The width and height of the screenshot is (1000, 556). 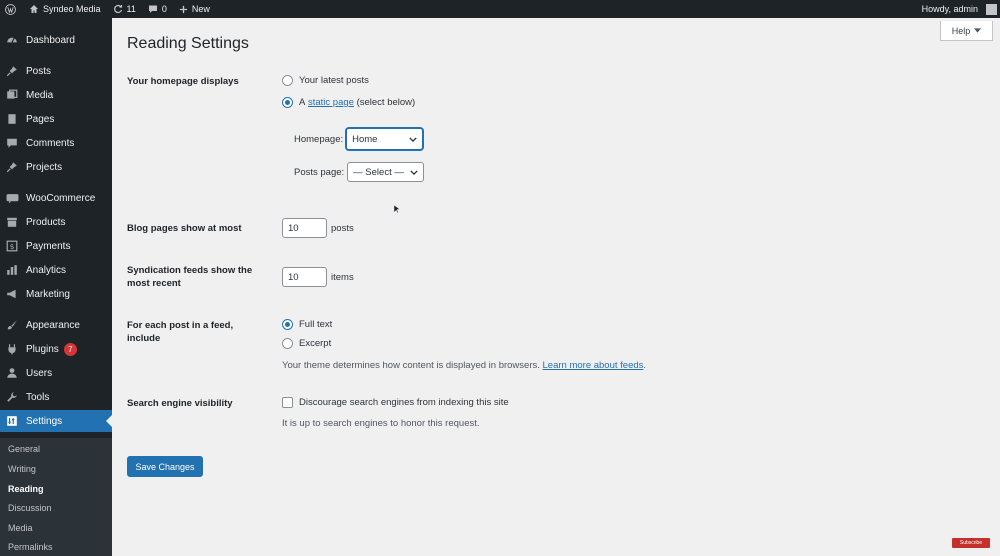 I want to click on updates-link: 11, so click(x=124, y=9).